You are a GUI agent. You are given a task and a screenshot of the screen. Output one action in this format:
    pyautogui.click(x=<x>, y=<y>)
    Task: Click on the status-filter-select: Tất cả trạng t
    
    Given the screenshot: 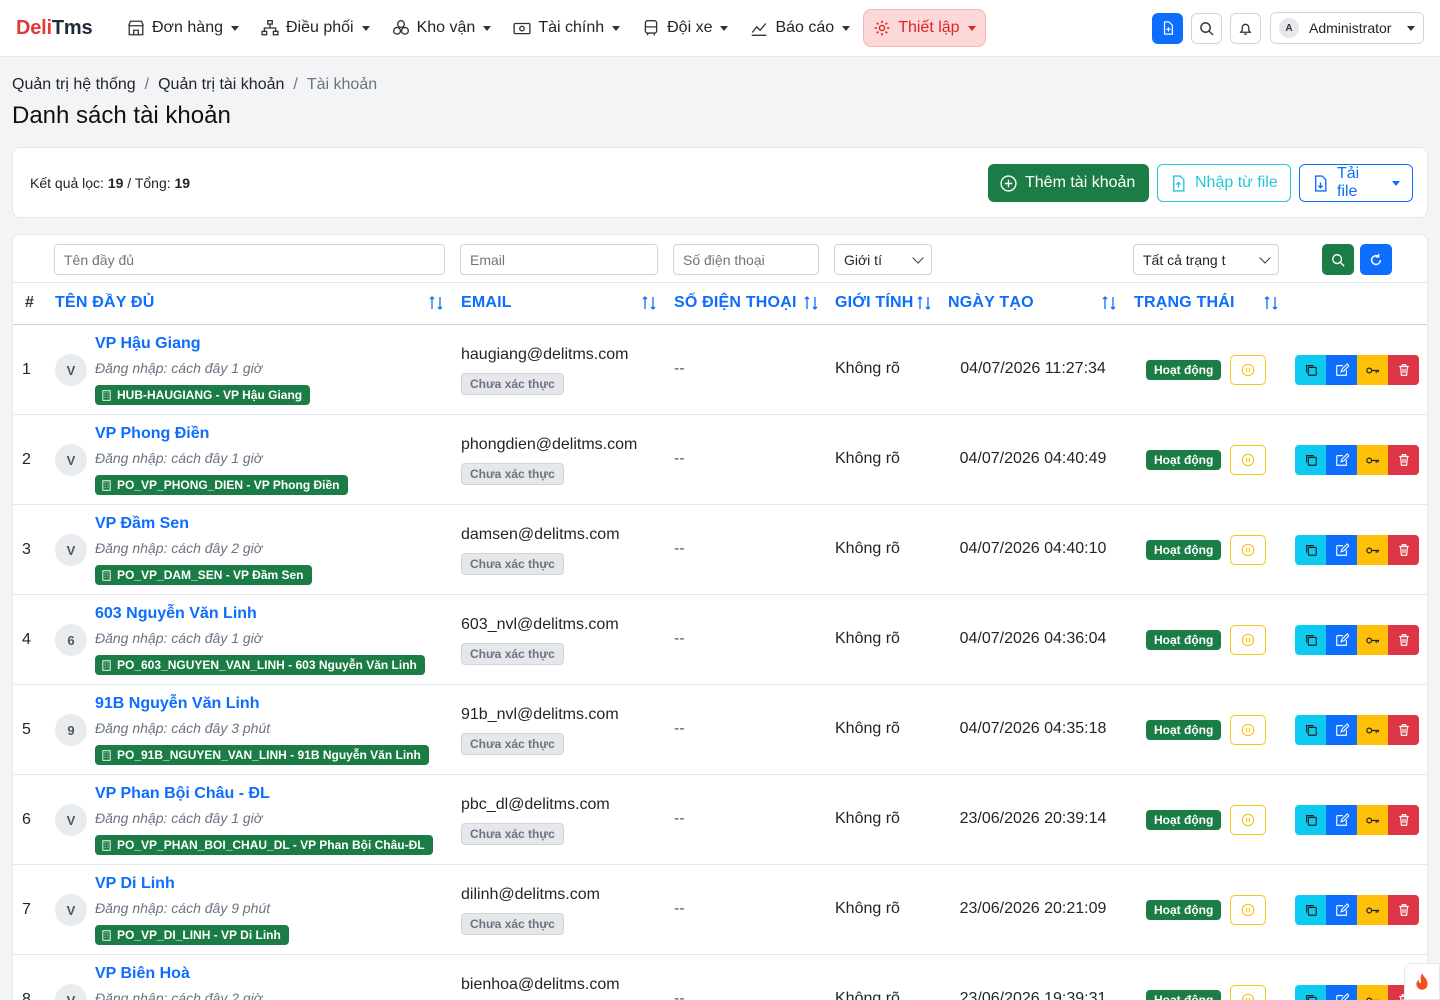 What is the action you would take?
    pyautogui.click(x=1206, y=259)
    